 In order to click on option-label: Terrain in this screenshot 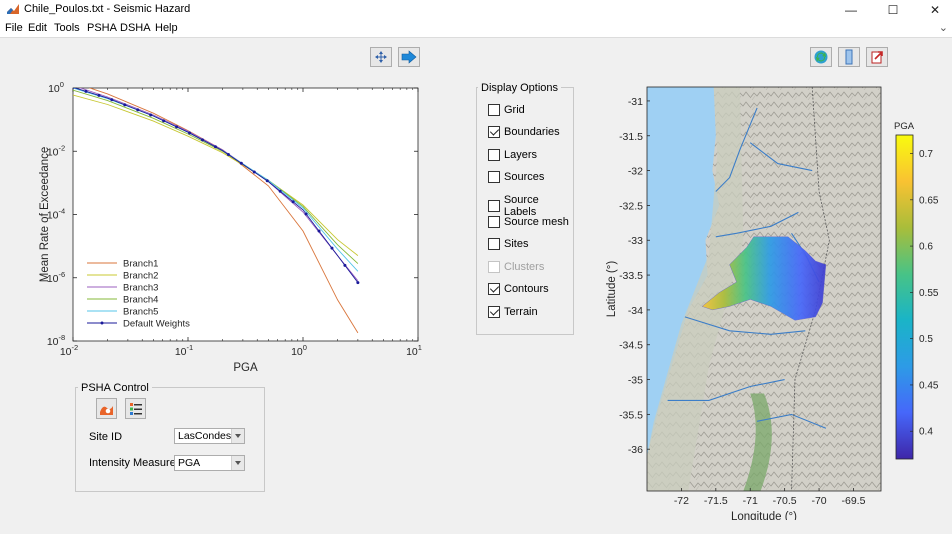, I will do `click(521, 311)`.